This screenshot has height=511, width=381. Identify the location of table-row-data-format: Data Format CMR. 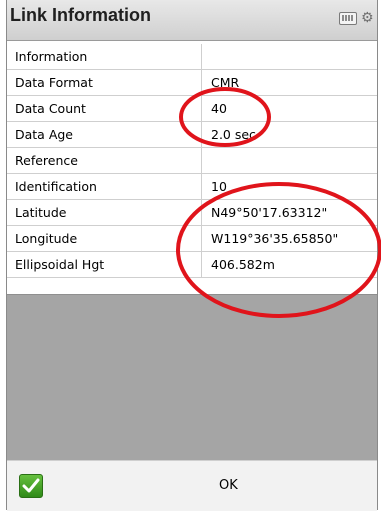
(192, 83).